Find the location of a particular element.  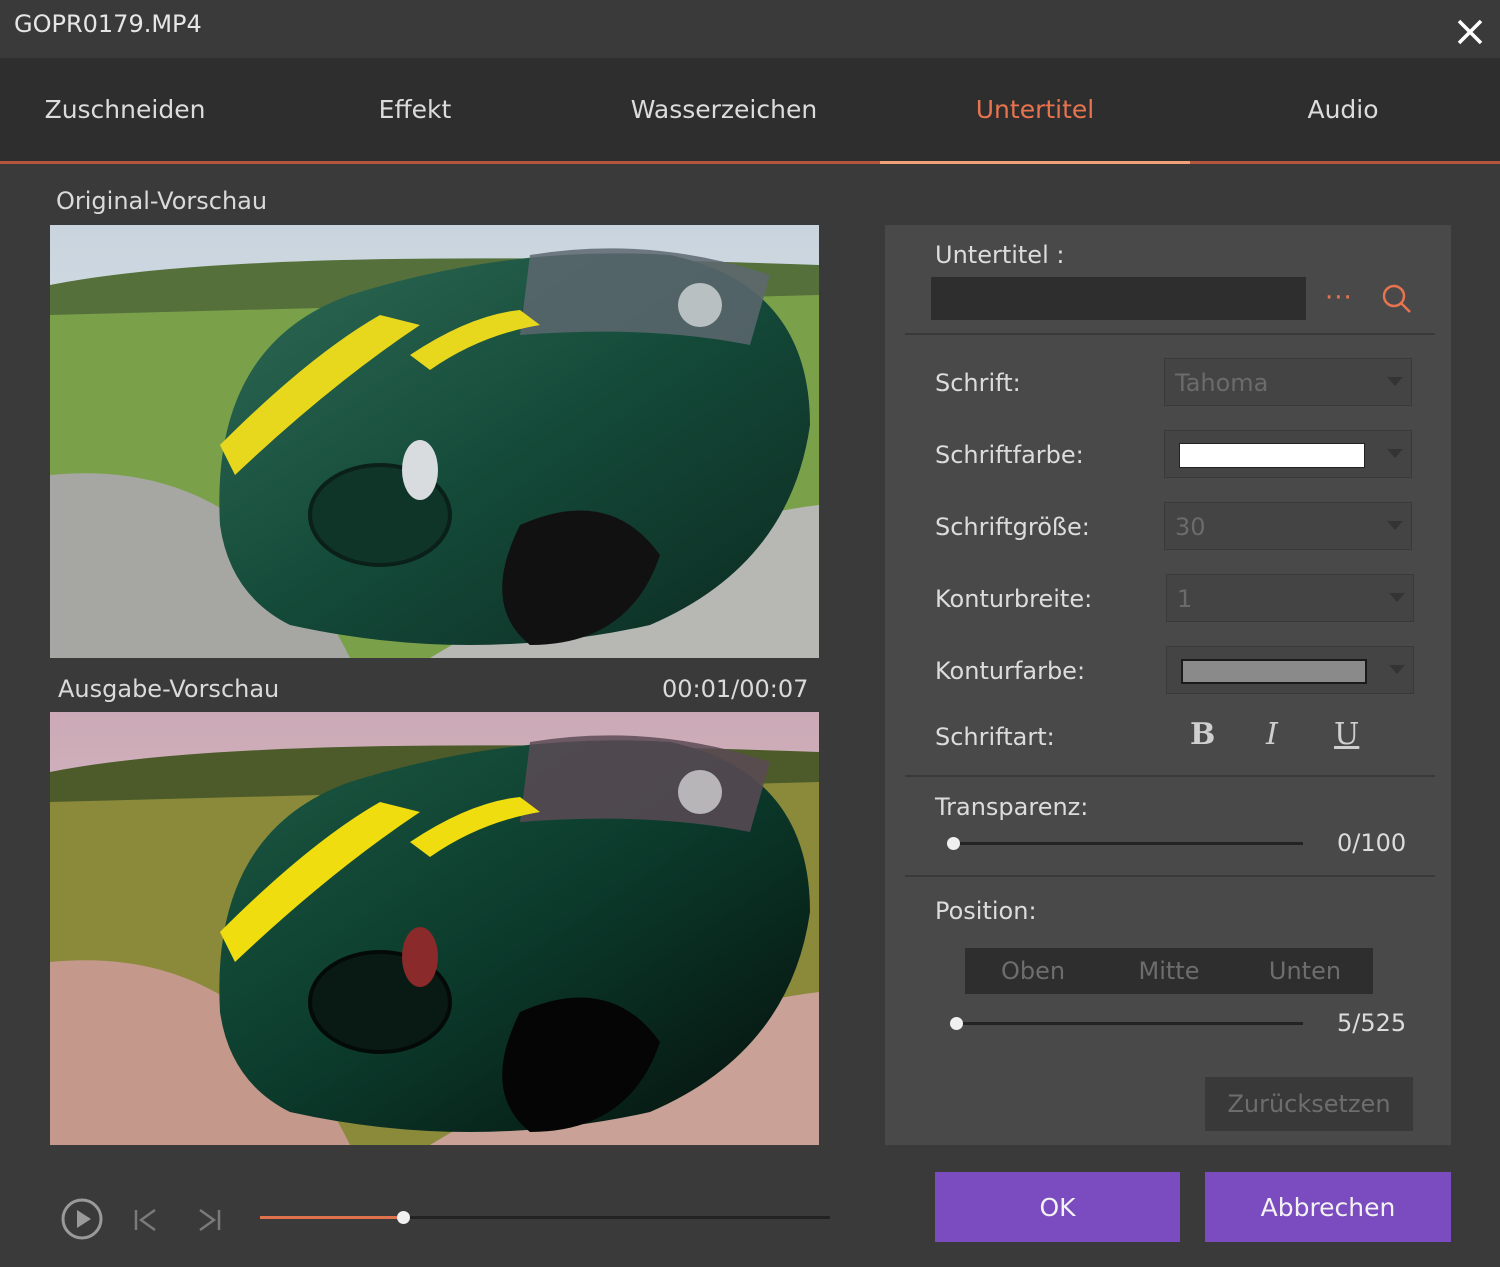

font-color-select is located at coordinates (1288, 454).